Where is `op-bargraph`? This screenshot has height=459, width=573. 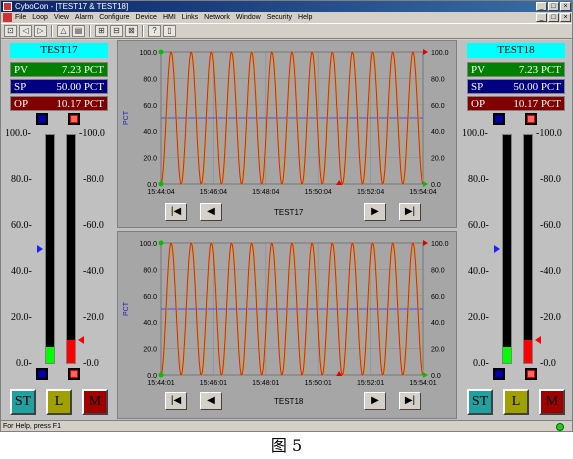
op-bargraph is located at coordinates (528, 249).